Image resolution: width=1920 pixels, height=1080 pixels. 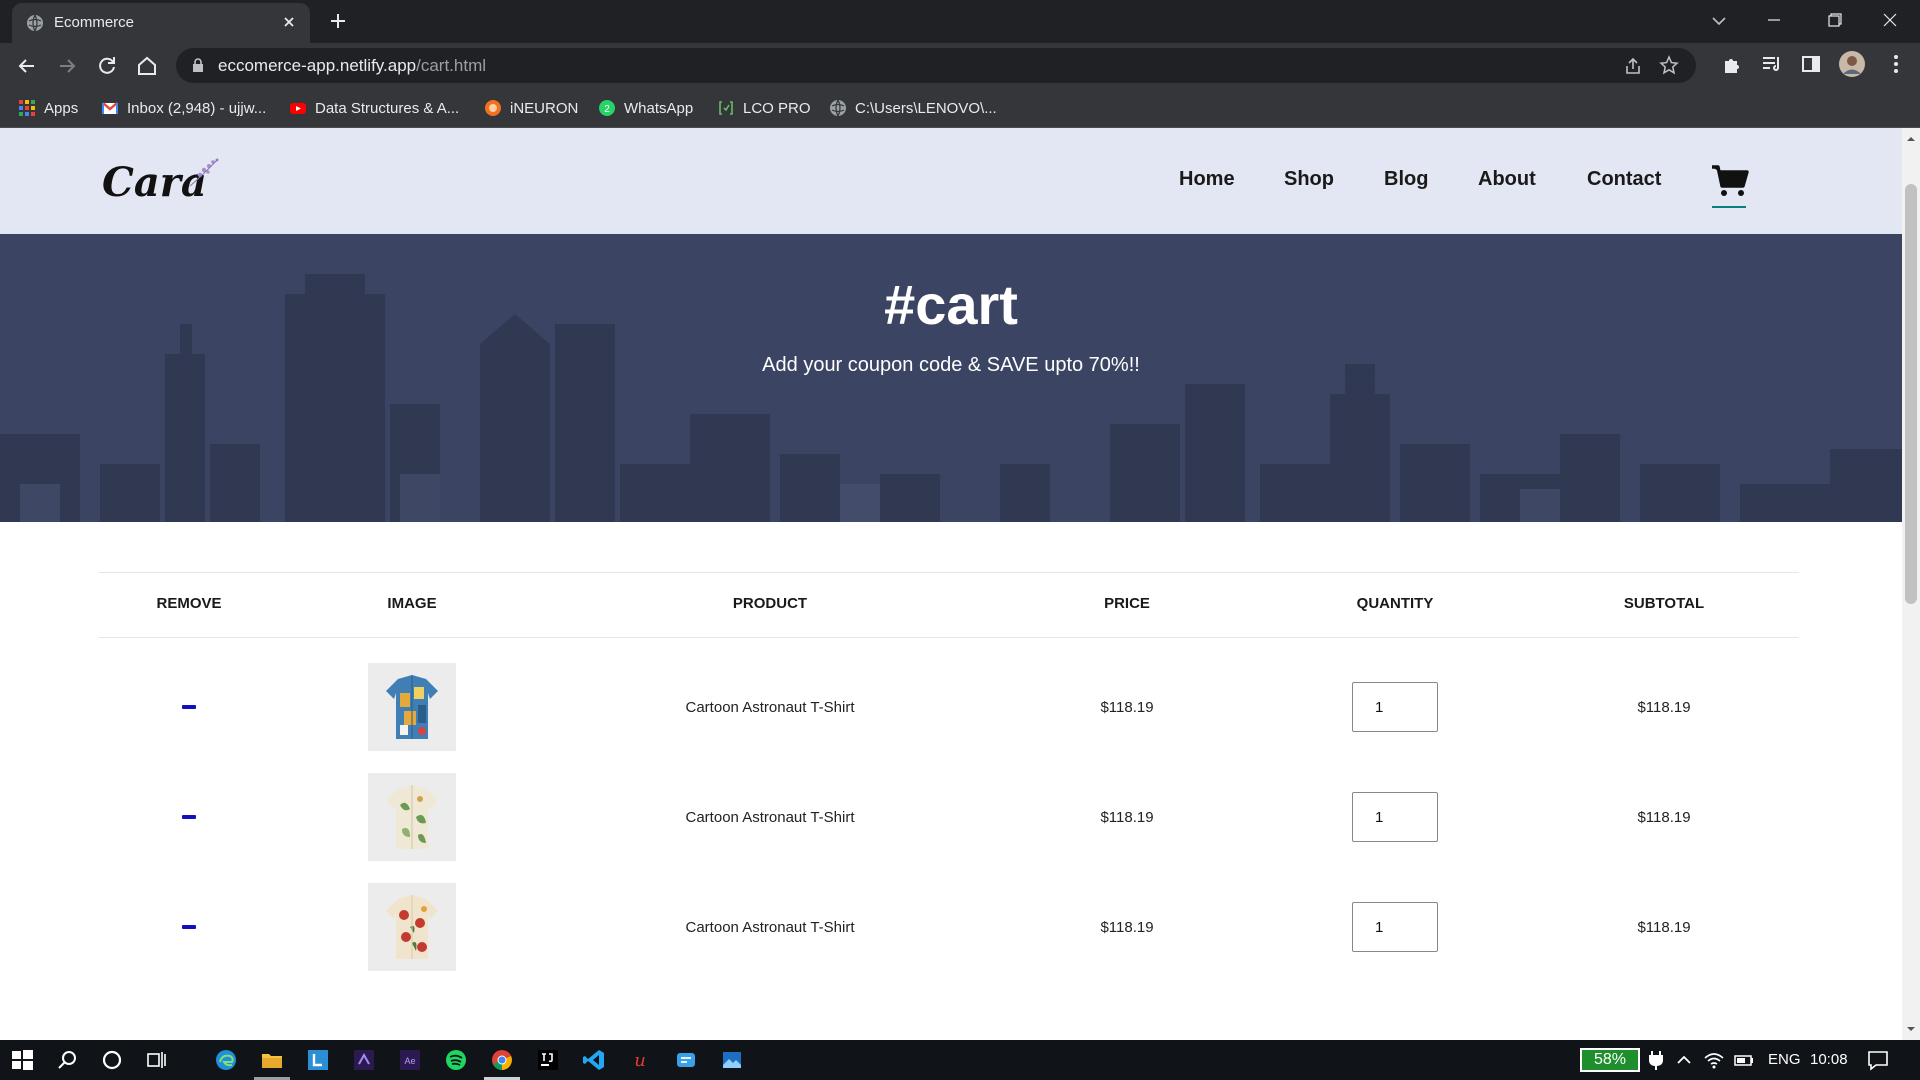 I want to click on tab-search-chevron-icon, so click(x=1719, y=21).